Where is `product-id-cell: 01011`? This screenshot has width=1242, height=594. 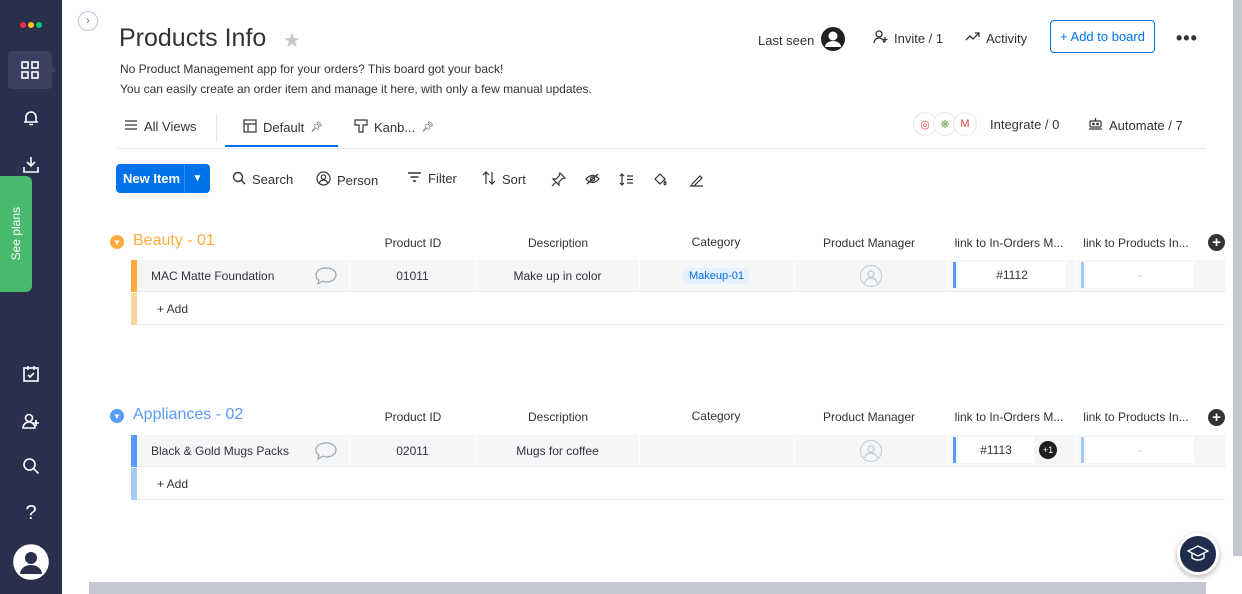
product-id-cell: 01011 is located at coordinates (412, 275).